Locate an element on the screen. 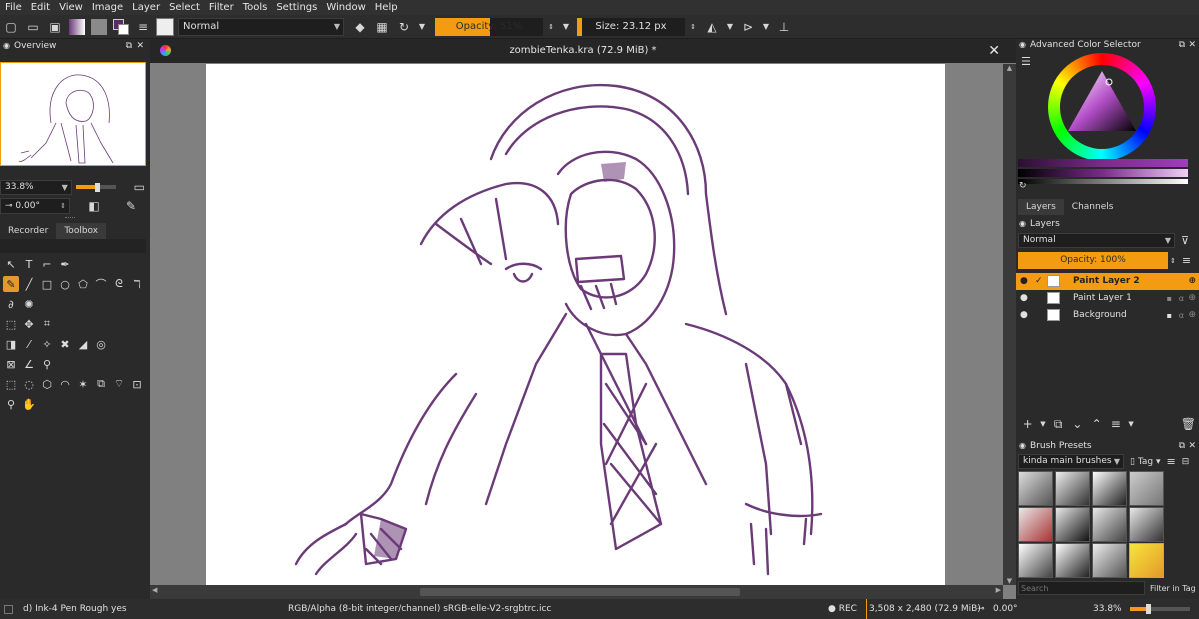 This screenshot has width=1199, height=619. bezier-select-icon: ⌔ is located at coordinates (119, 384).